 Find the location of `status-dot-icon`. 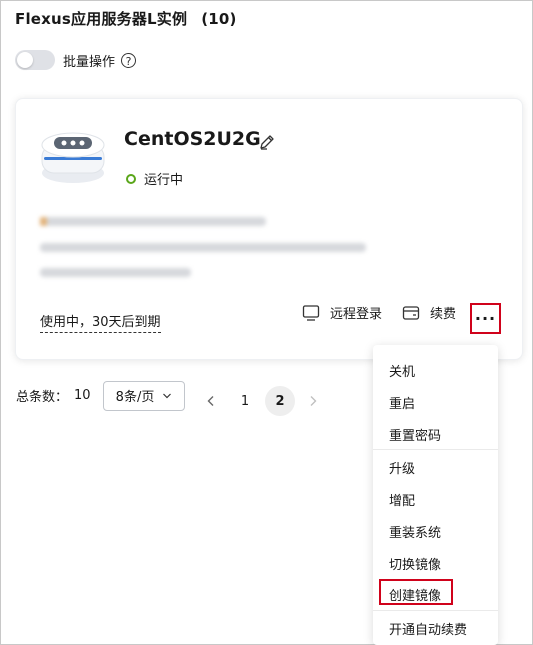

status-dot-icon is located at coordinates (131, 178).